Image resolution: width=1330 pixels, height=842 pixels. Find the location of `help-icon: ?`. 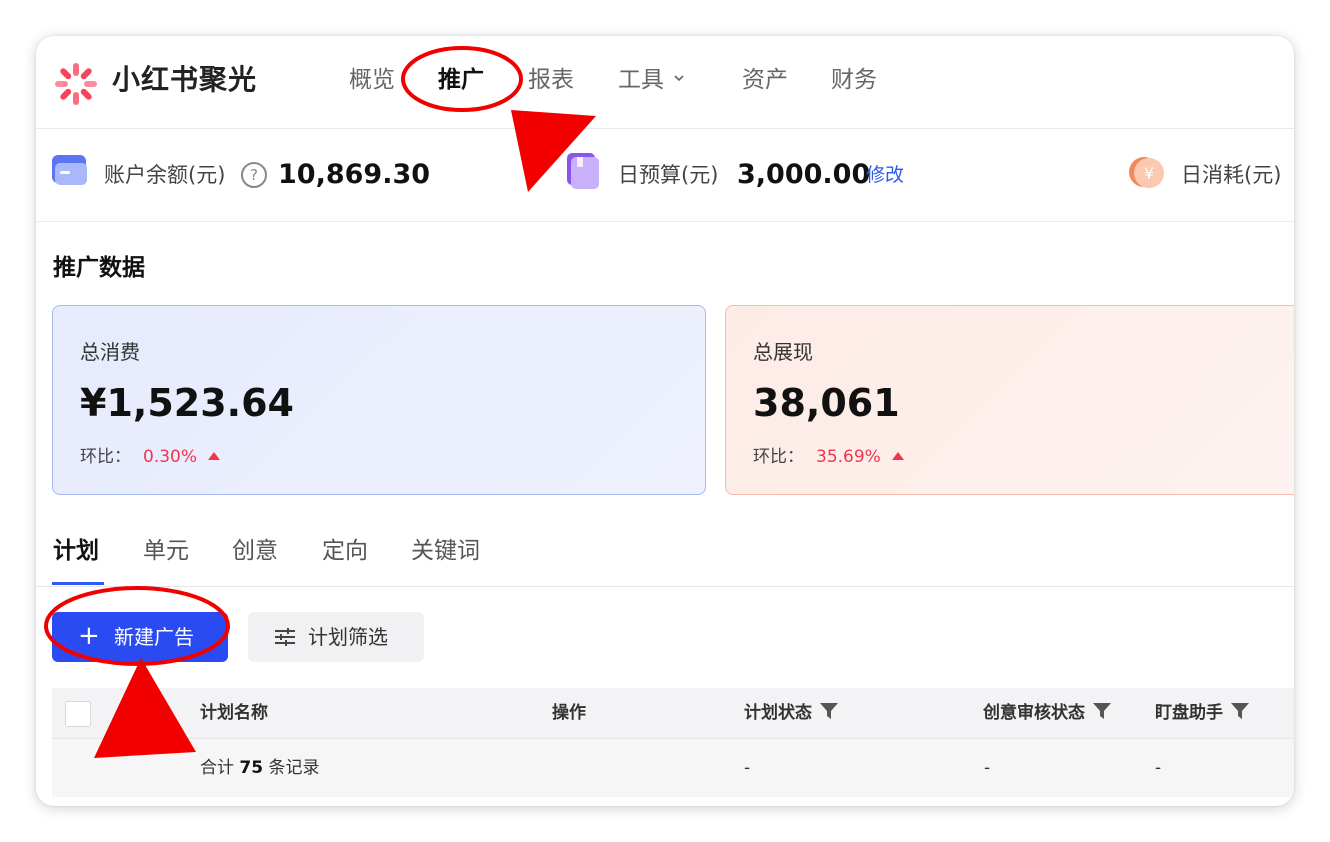

help-icon: ? is located at coordinates (254, 175).